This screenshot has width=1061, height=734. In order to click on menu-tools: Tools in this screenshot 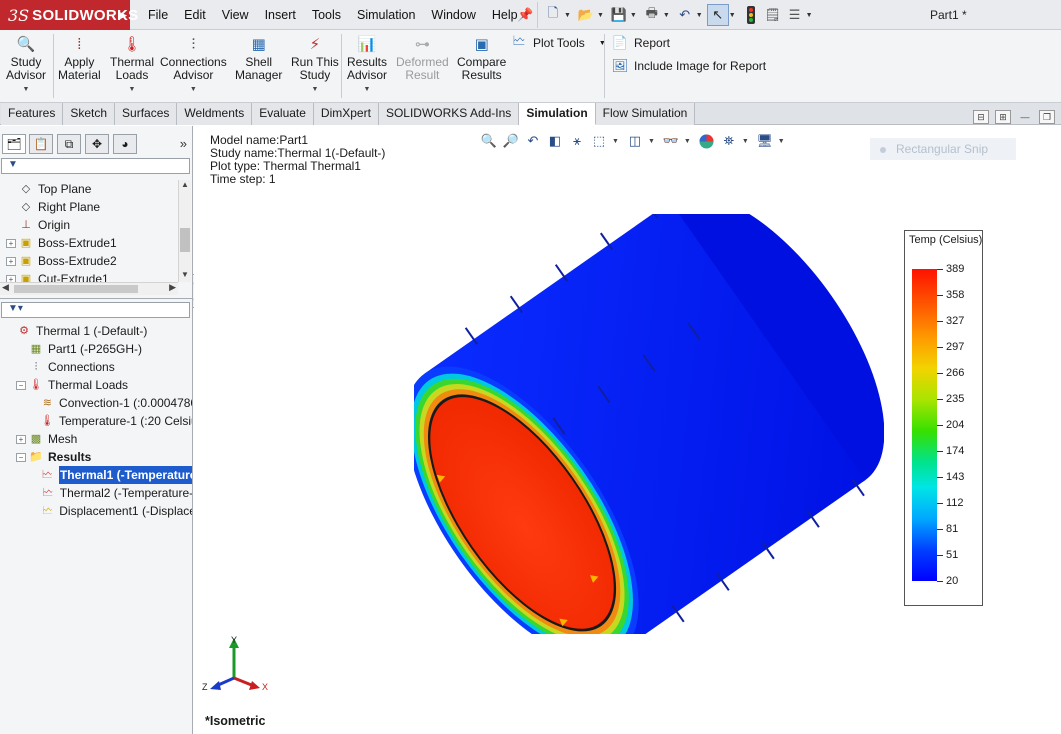, I will do `click(326, 15)`.